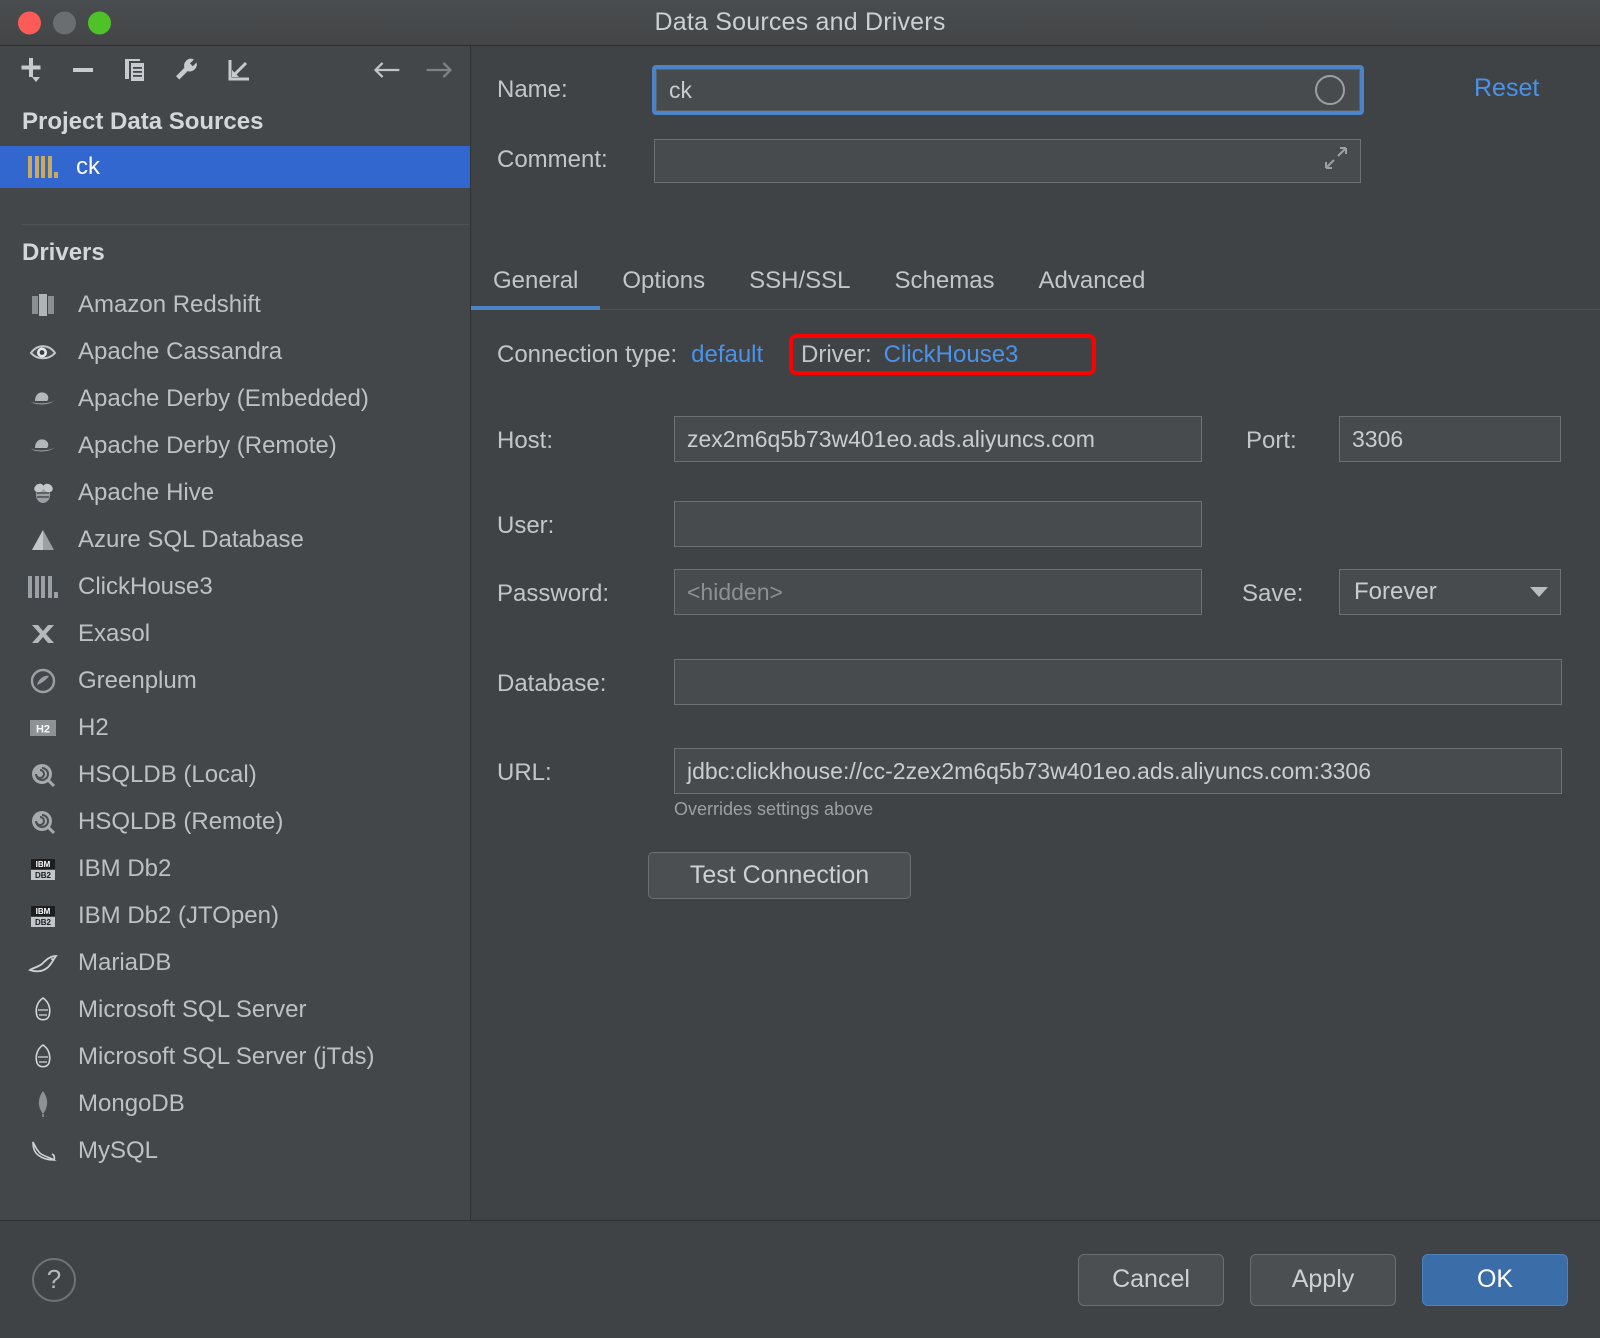 The width and height of the screenshot is (1600, 1338). Describe the element at coordinates (1495, 1279) in the screenshot. I see `ok-button: OK` at that location.